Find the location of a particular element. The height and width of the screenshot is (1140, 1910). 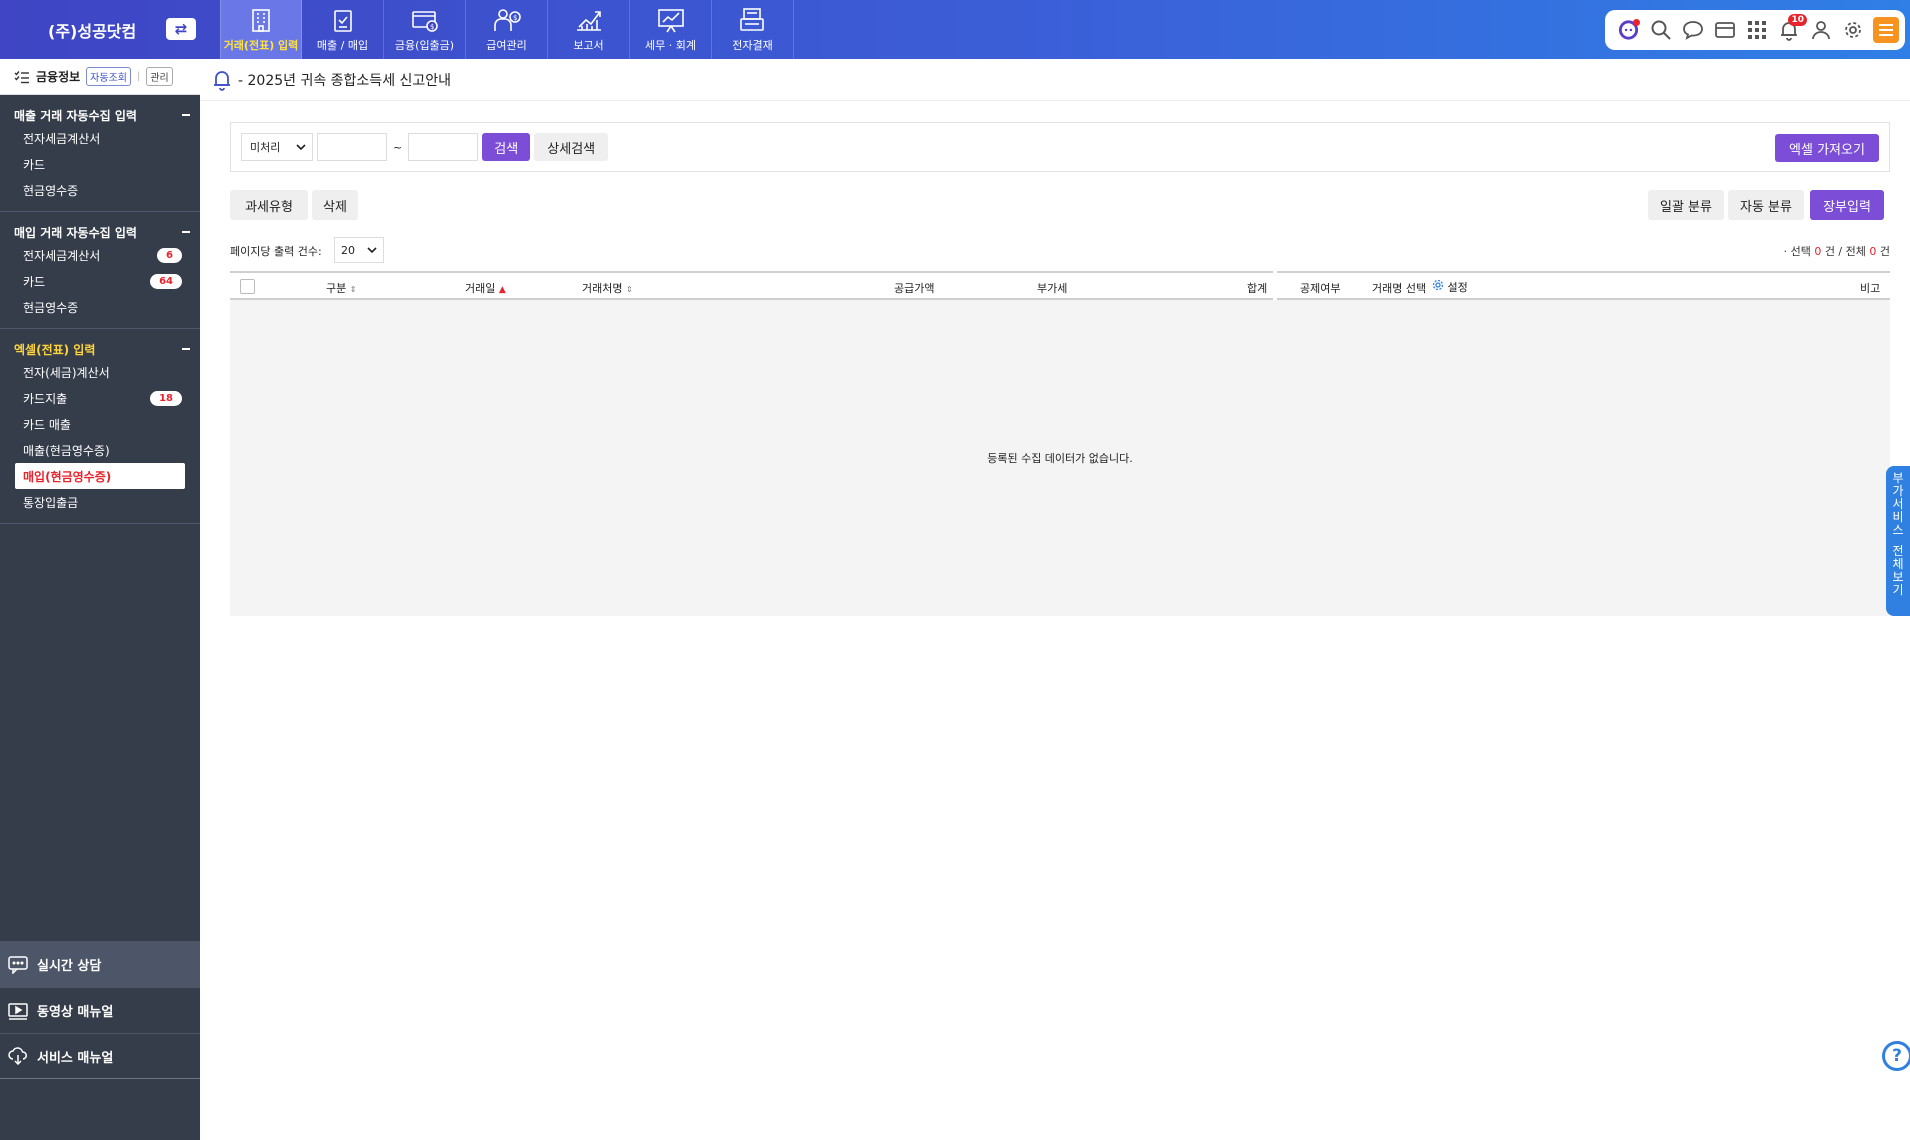

sidebar-item-purchase-cash-receipt: 현금영수증 is located at coordinates (100, 307).